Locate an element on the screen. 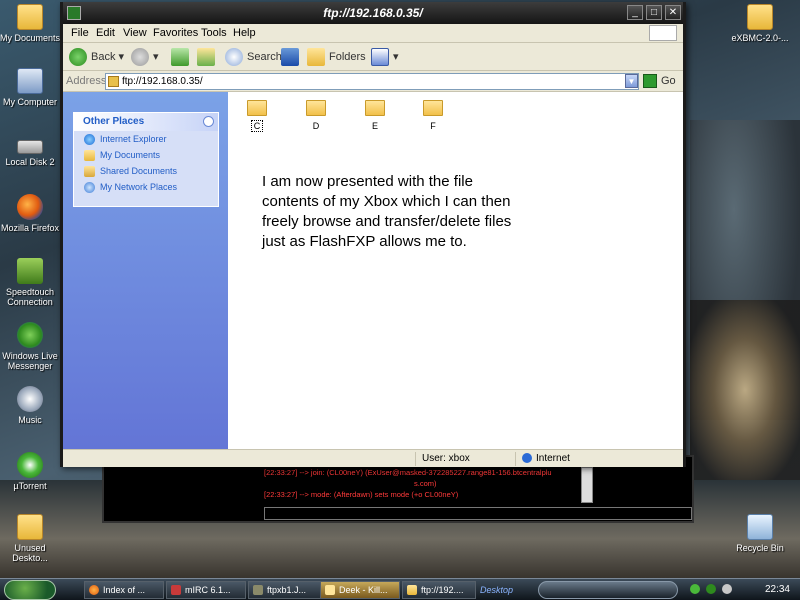 The height and width of the screenshot is (600, 800). desktop-icon-utorrent: µTorrent is located at coordinates (31, 471).